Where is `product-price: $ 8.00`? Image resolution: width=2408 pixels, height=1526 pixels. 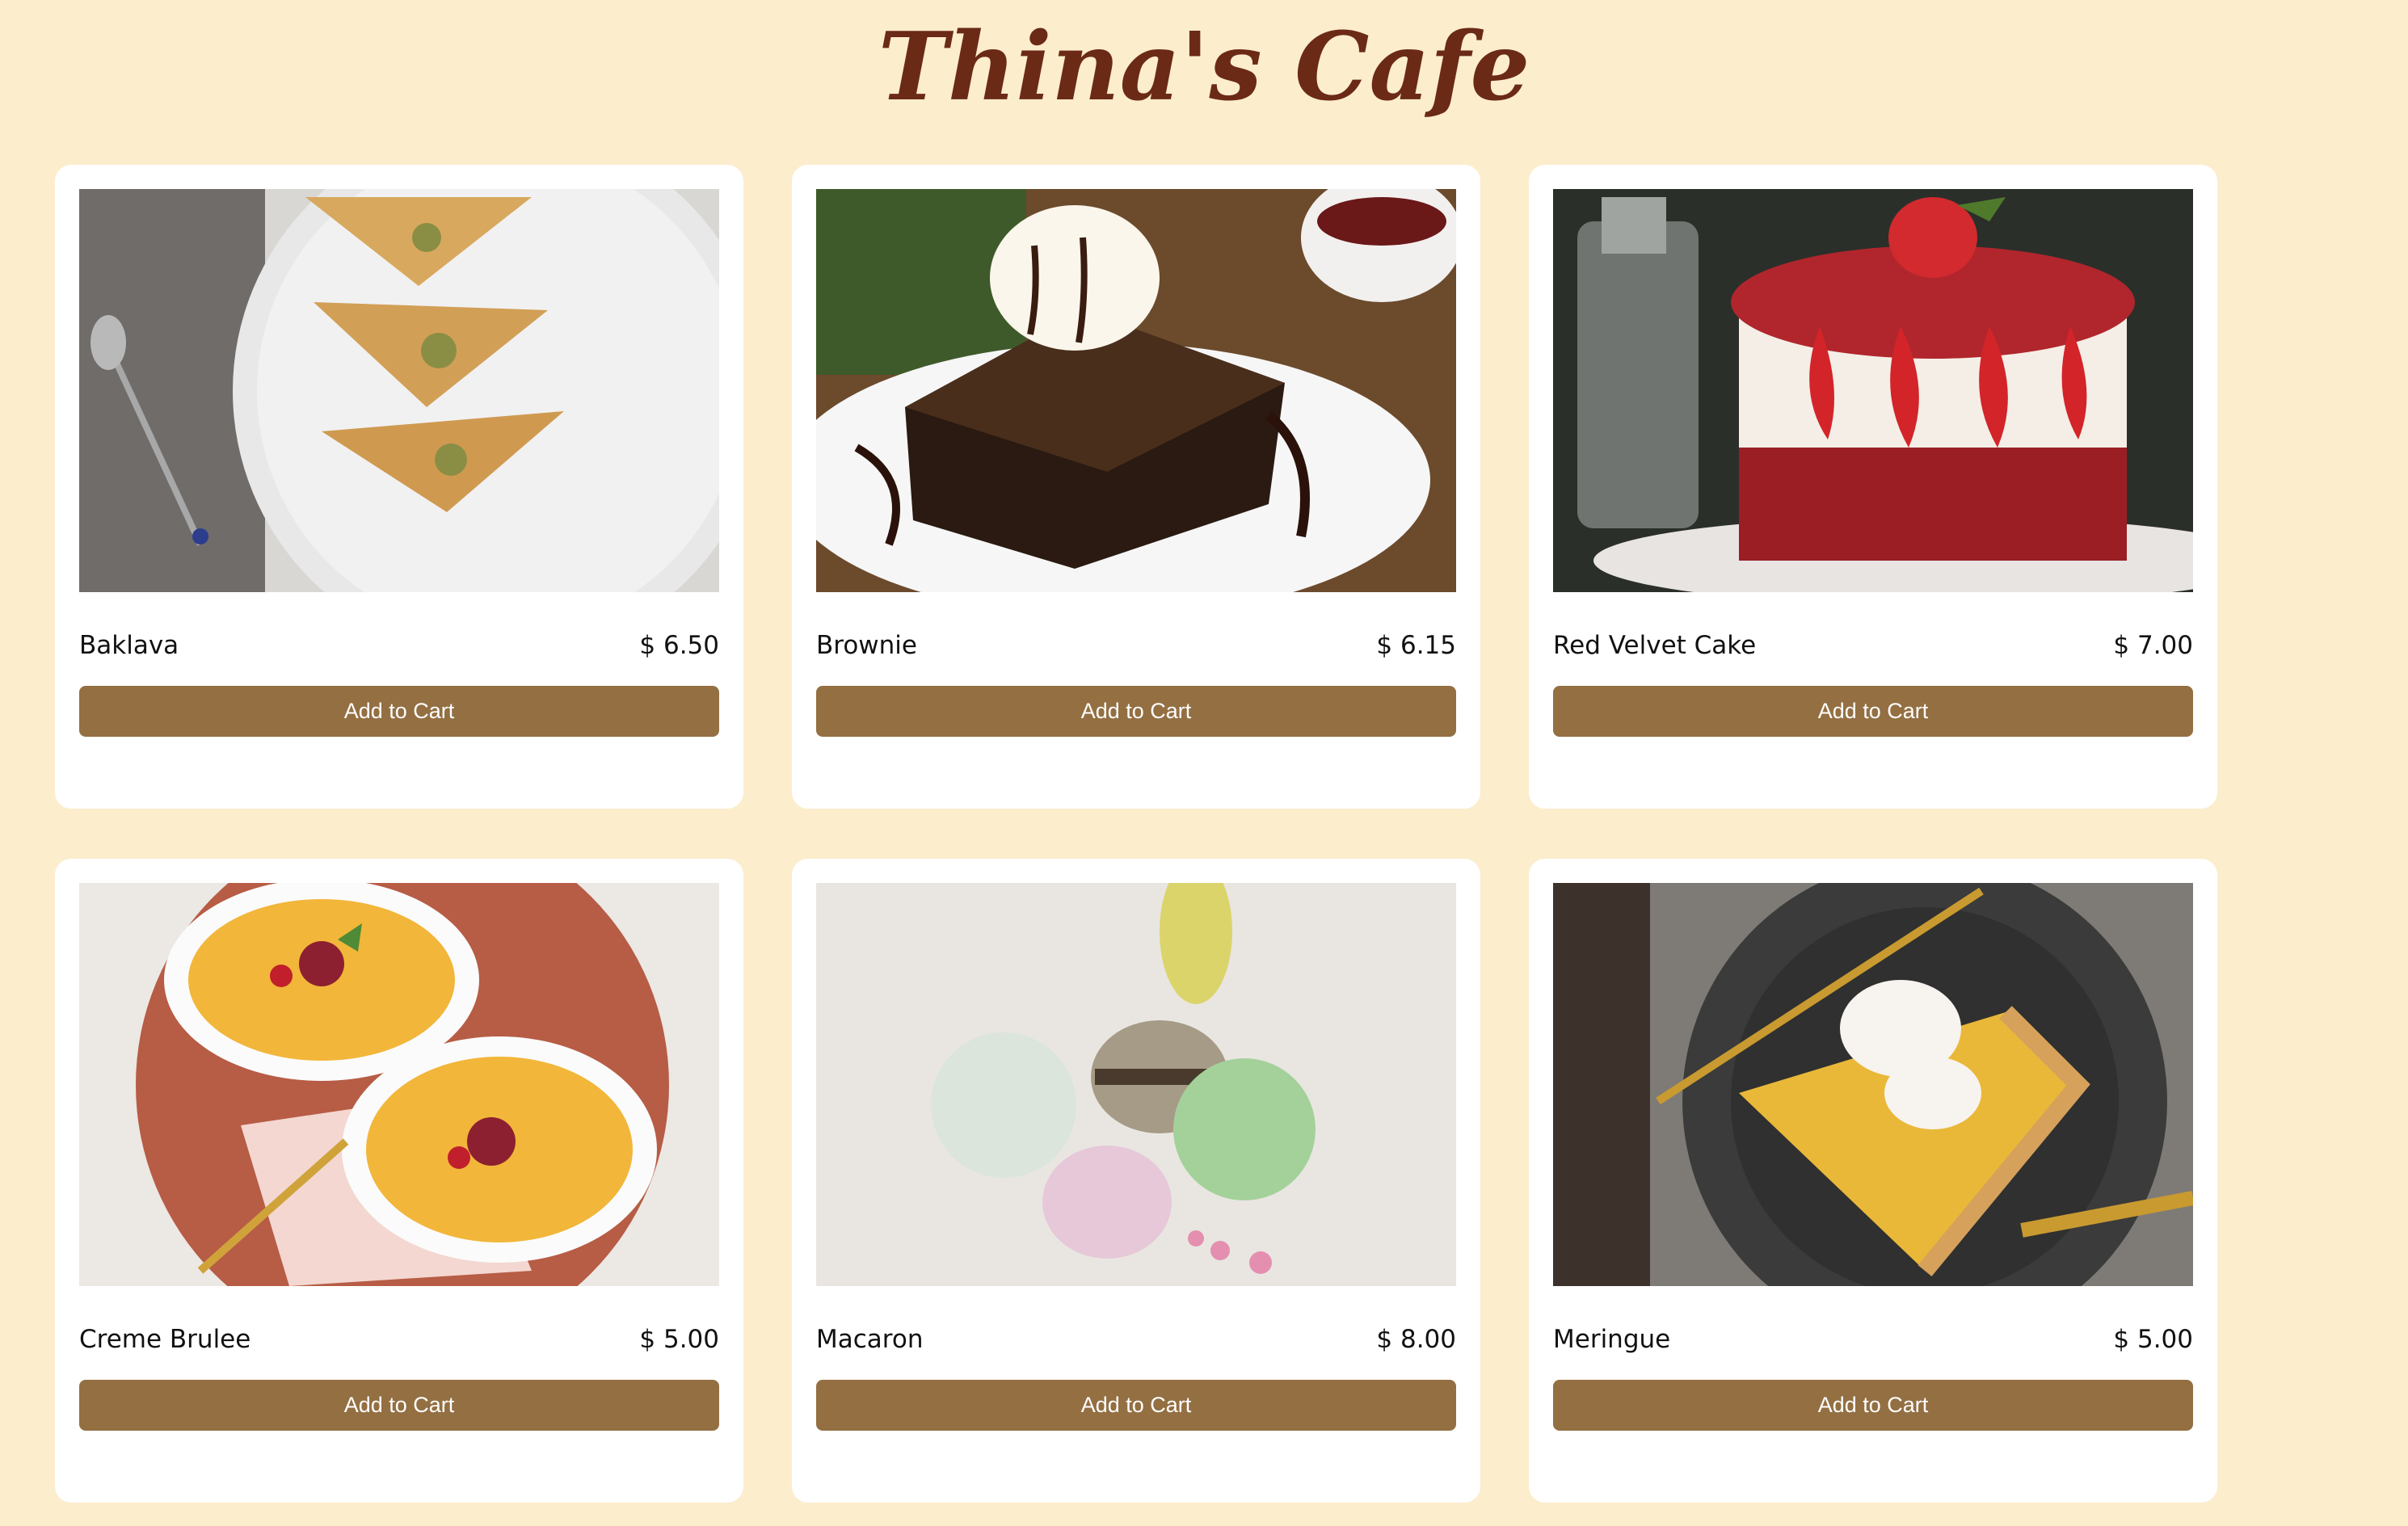
product-price: $ 8.00 is located at coordinates (1416, 1339).